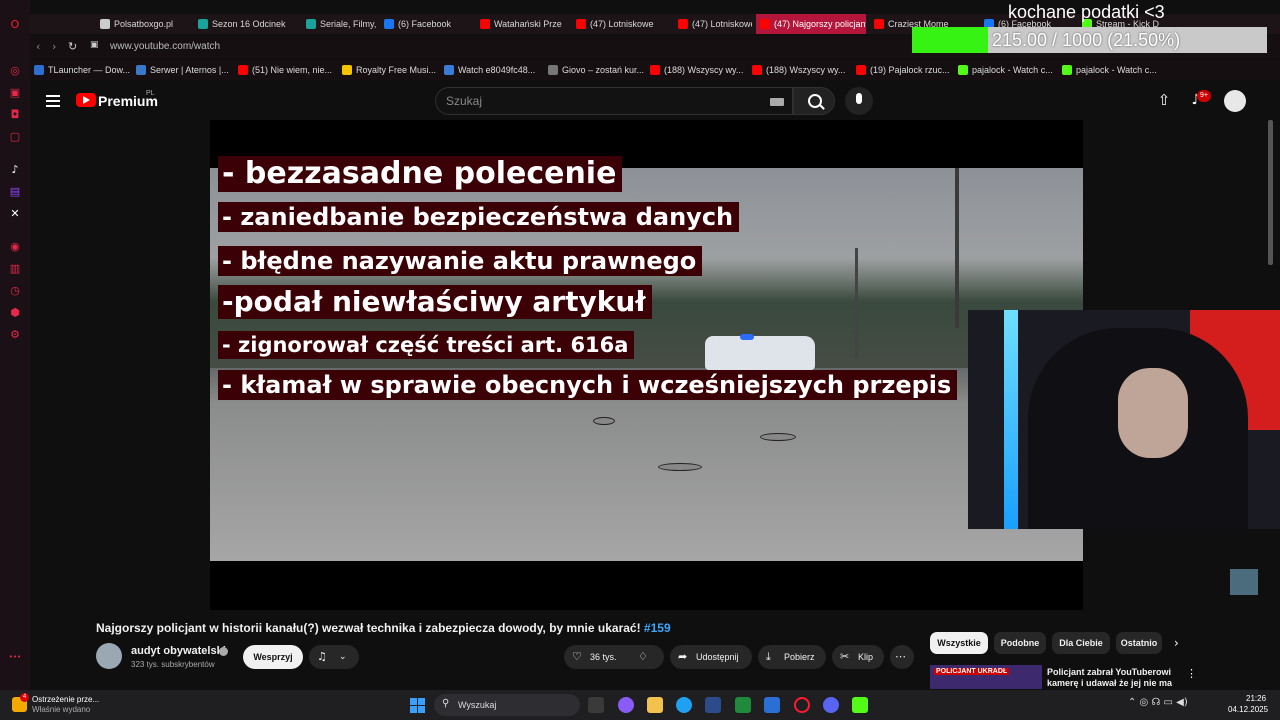 This screenshot has width=1280, height=720. I want to click on clock-time: 21:26, so click(1256, 698).